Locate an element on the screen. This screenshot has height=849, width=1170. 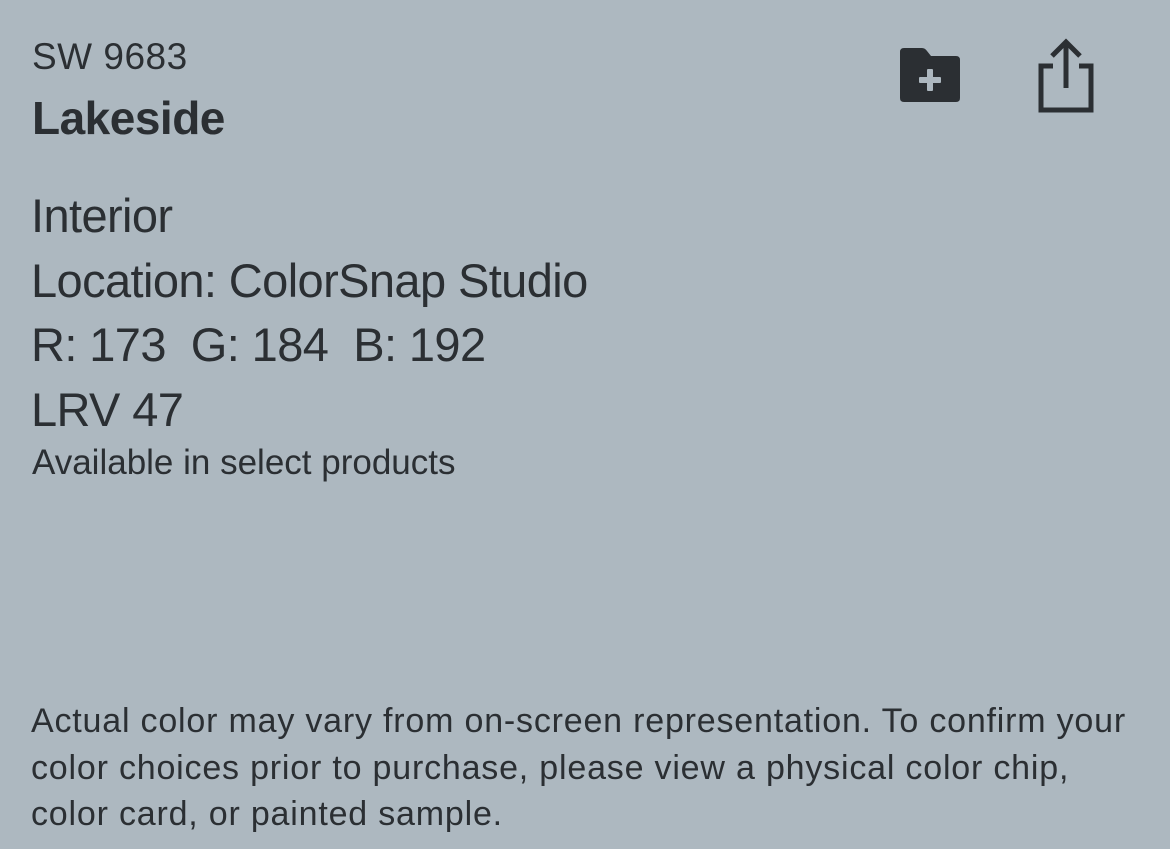
share-button is located at coordinates (1065, 76).